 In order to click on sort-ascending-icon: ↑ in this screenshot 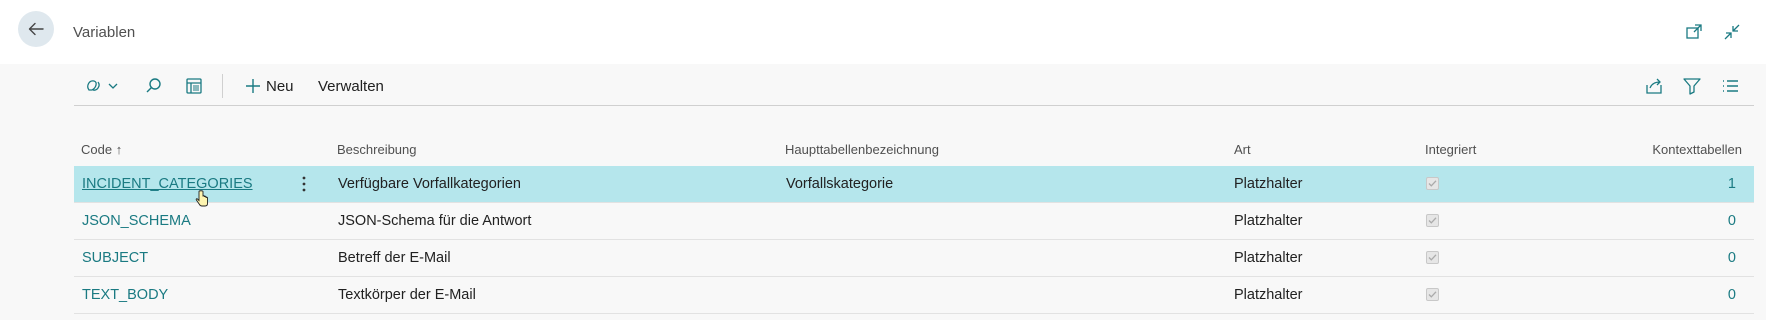, I will do `click(119, 149)`.